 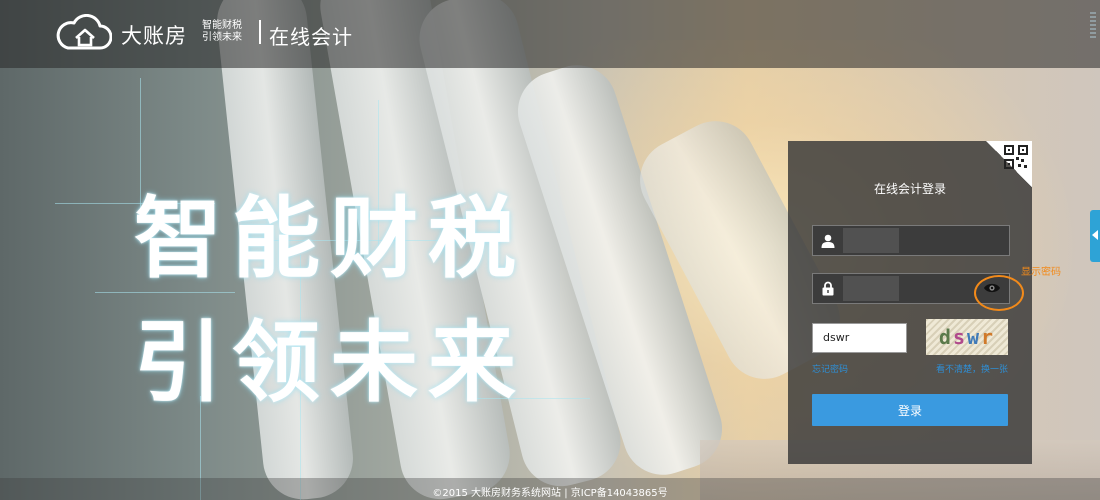 I want to click on lock-icon, so click(x=828, y=288).